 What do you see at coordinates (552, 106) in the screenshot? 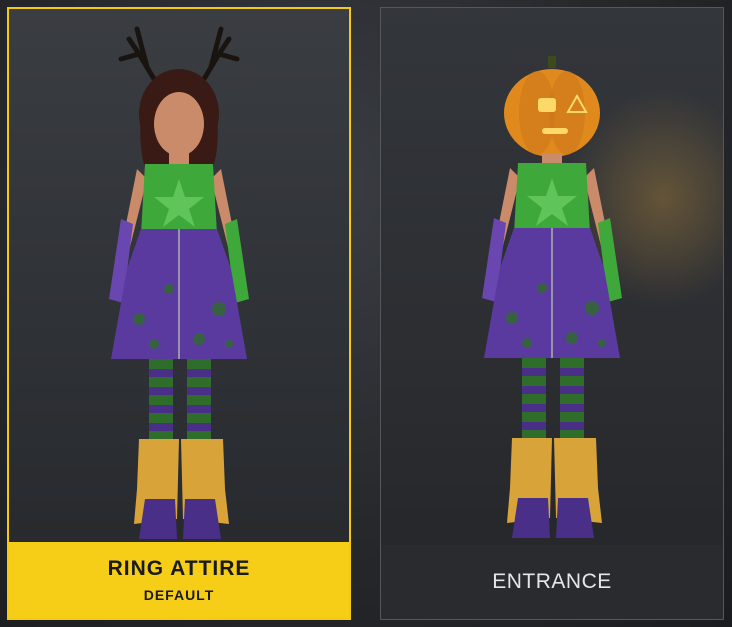
I see `pumpkin-head-icon` at bounding box center [552, 106].